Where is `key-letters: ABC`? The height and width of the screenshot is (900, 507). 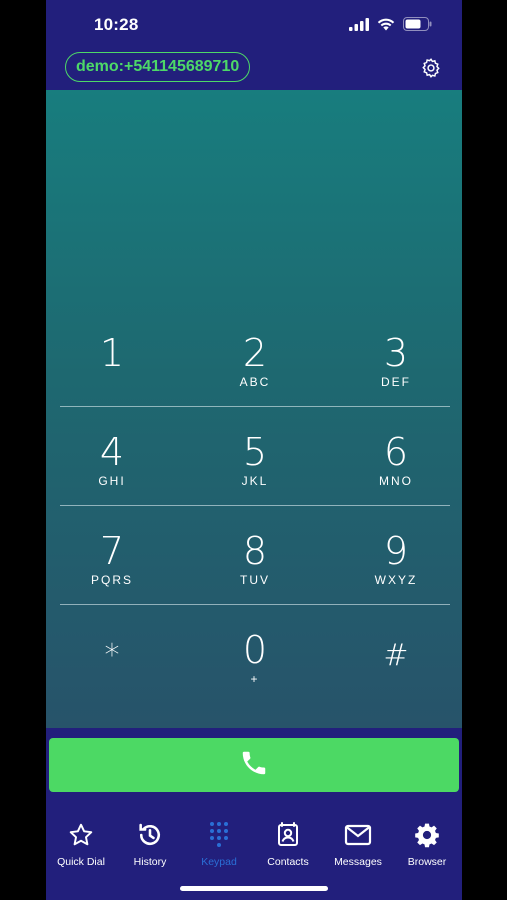
key-letters: ABC is located at coordinates (255, 382).